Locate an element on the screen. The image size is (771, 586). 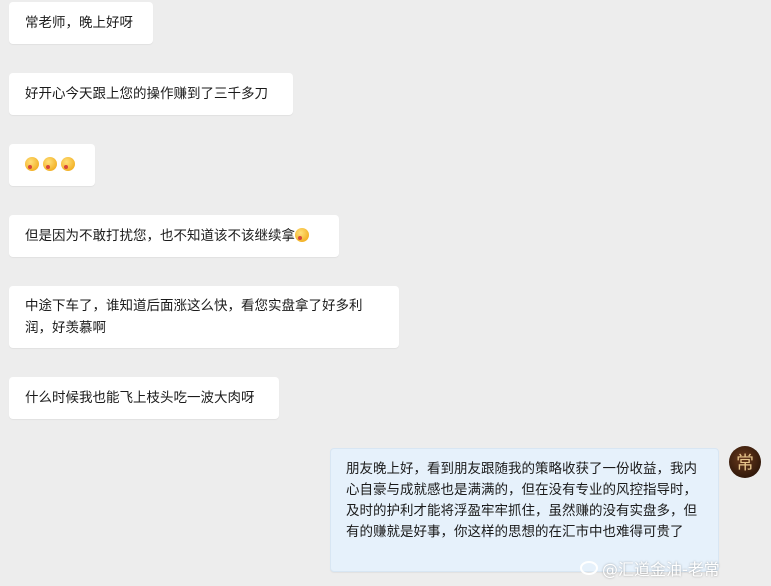
message-bubble: 好开心今天跟上您的操作赚到了三千多刀 is located at coordinates (151, 94).